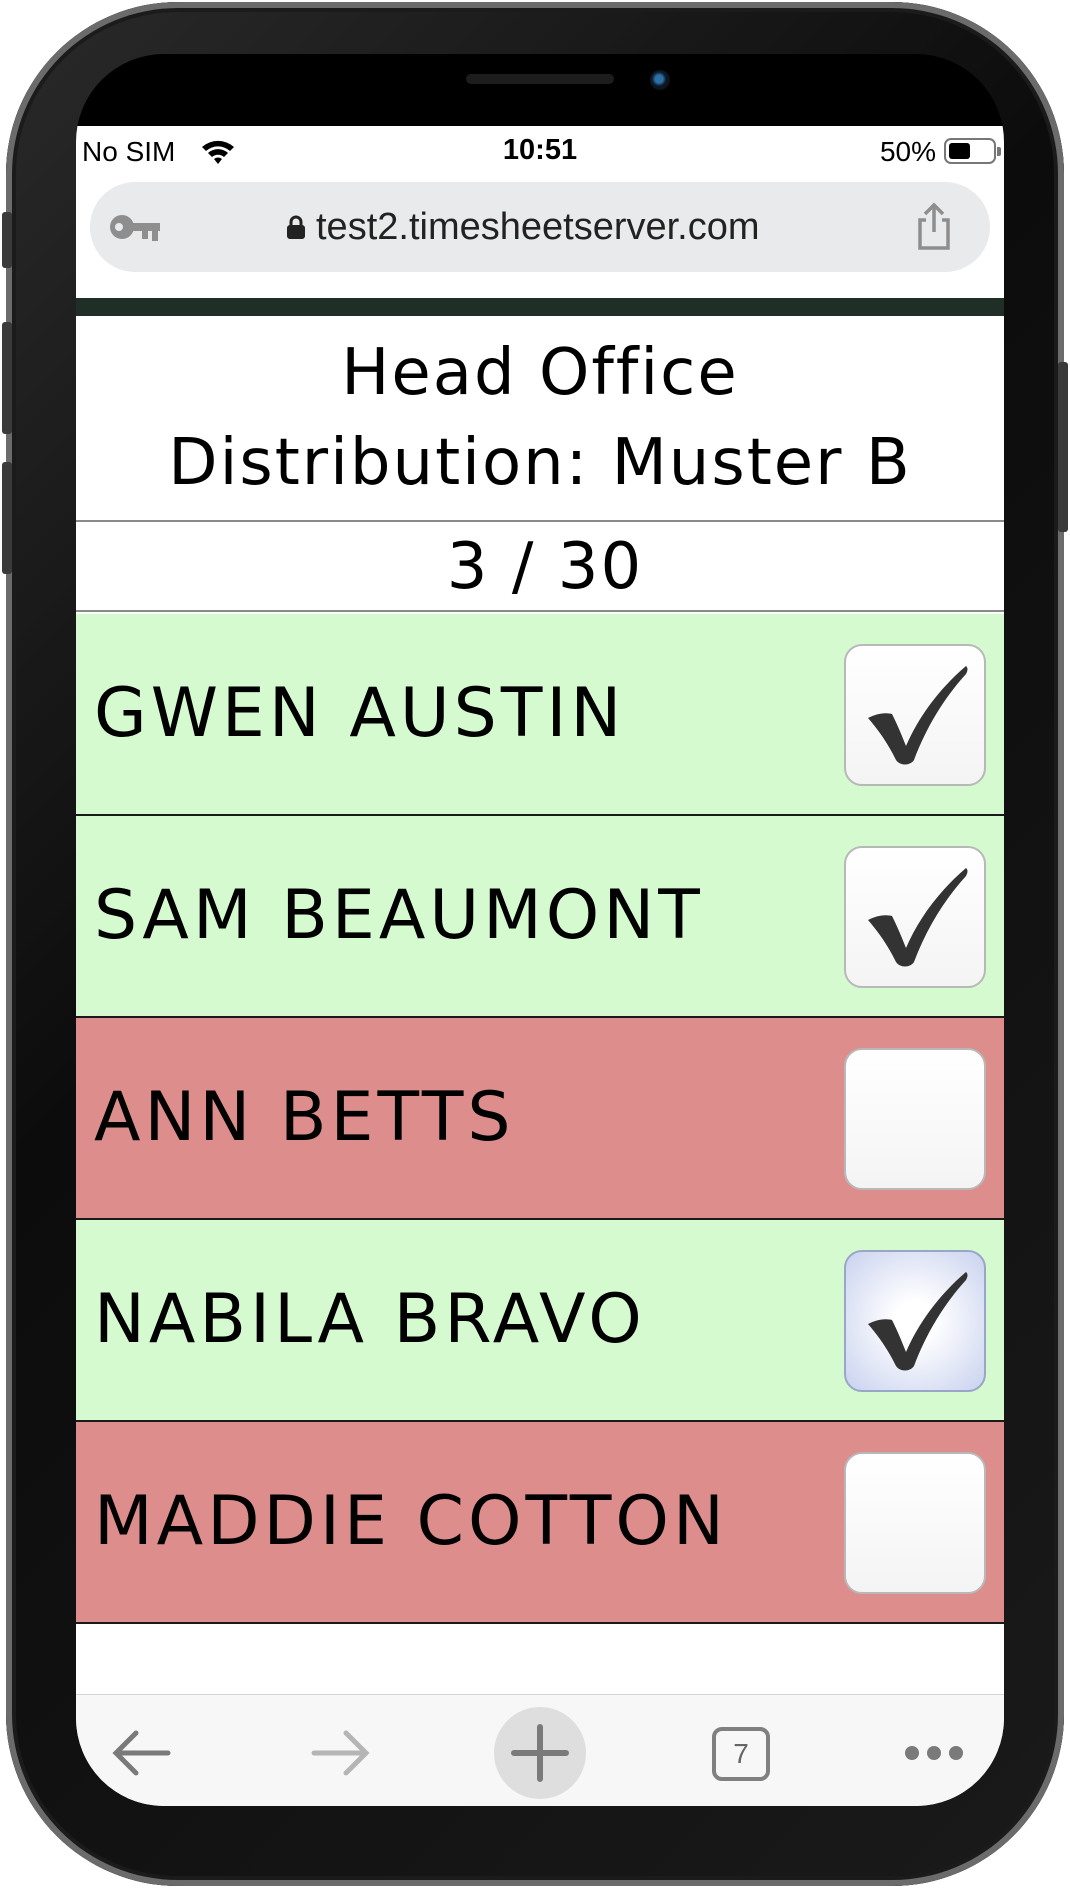  Describe the element at coordinates (972, 151) in the screenshot. I see `battery-icon` at that location.